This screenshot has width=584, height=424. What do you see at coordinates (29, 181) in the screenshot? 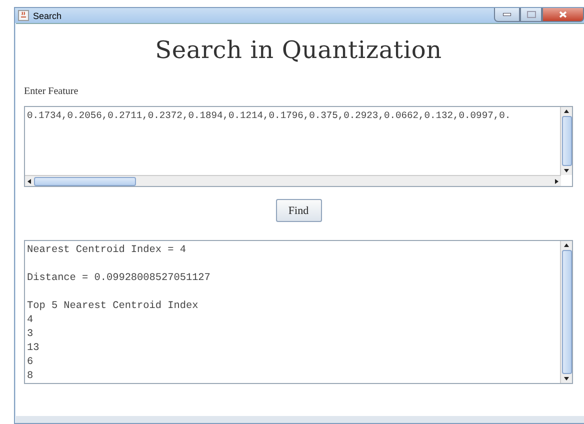
I see `scroll-left-icon` at bounding box center [29, 181].